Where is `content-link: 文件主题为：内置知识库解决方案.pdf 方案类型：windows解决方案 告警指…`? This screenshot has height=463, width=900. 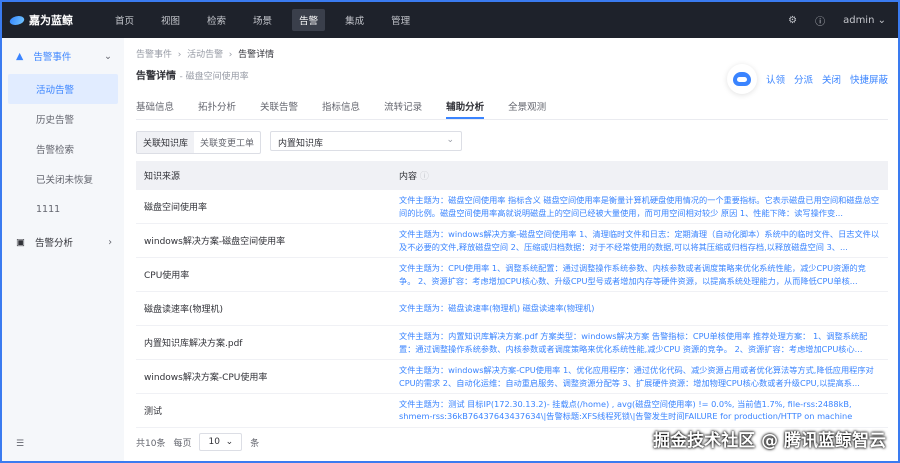
content-link: 文件主题为：内置知识库解决方案.pdf 方案类型：windows解决方案 告警指… is located at coordinates (639, 342).